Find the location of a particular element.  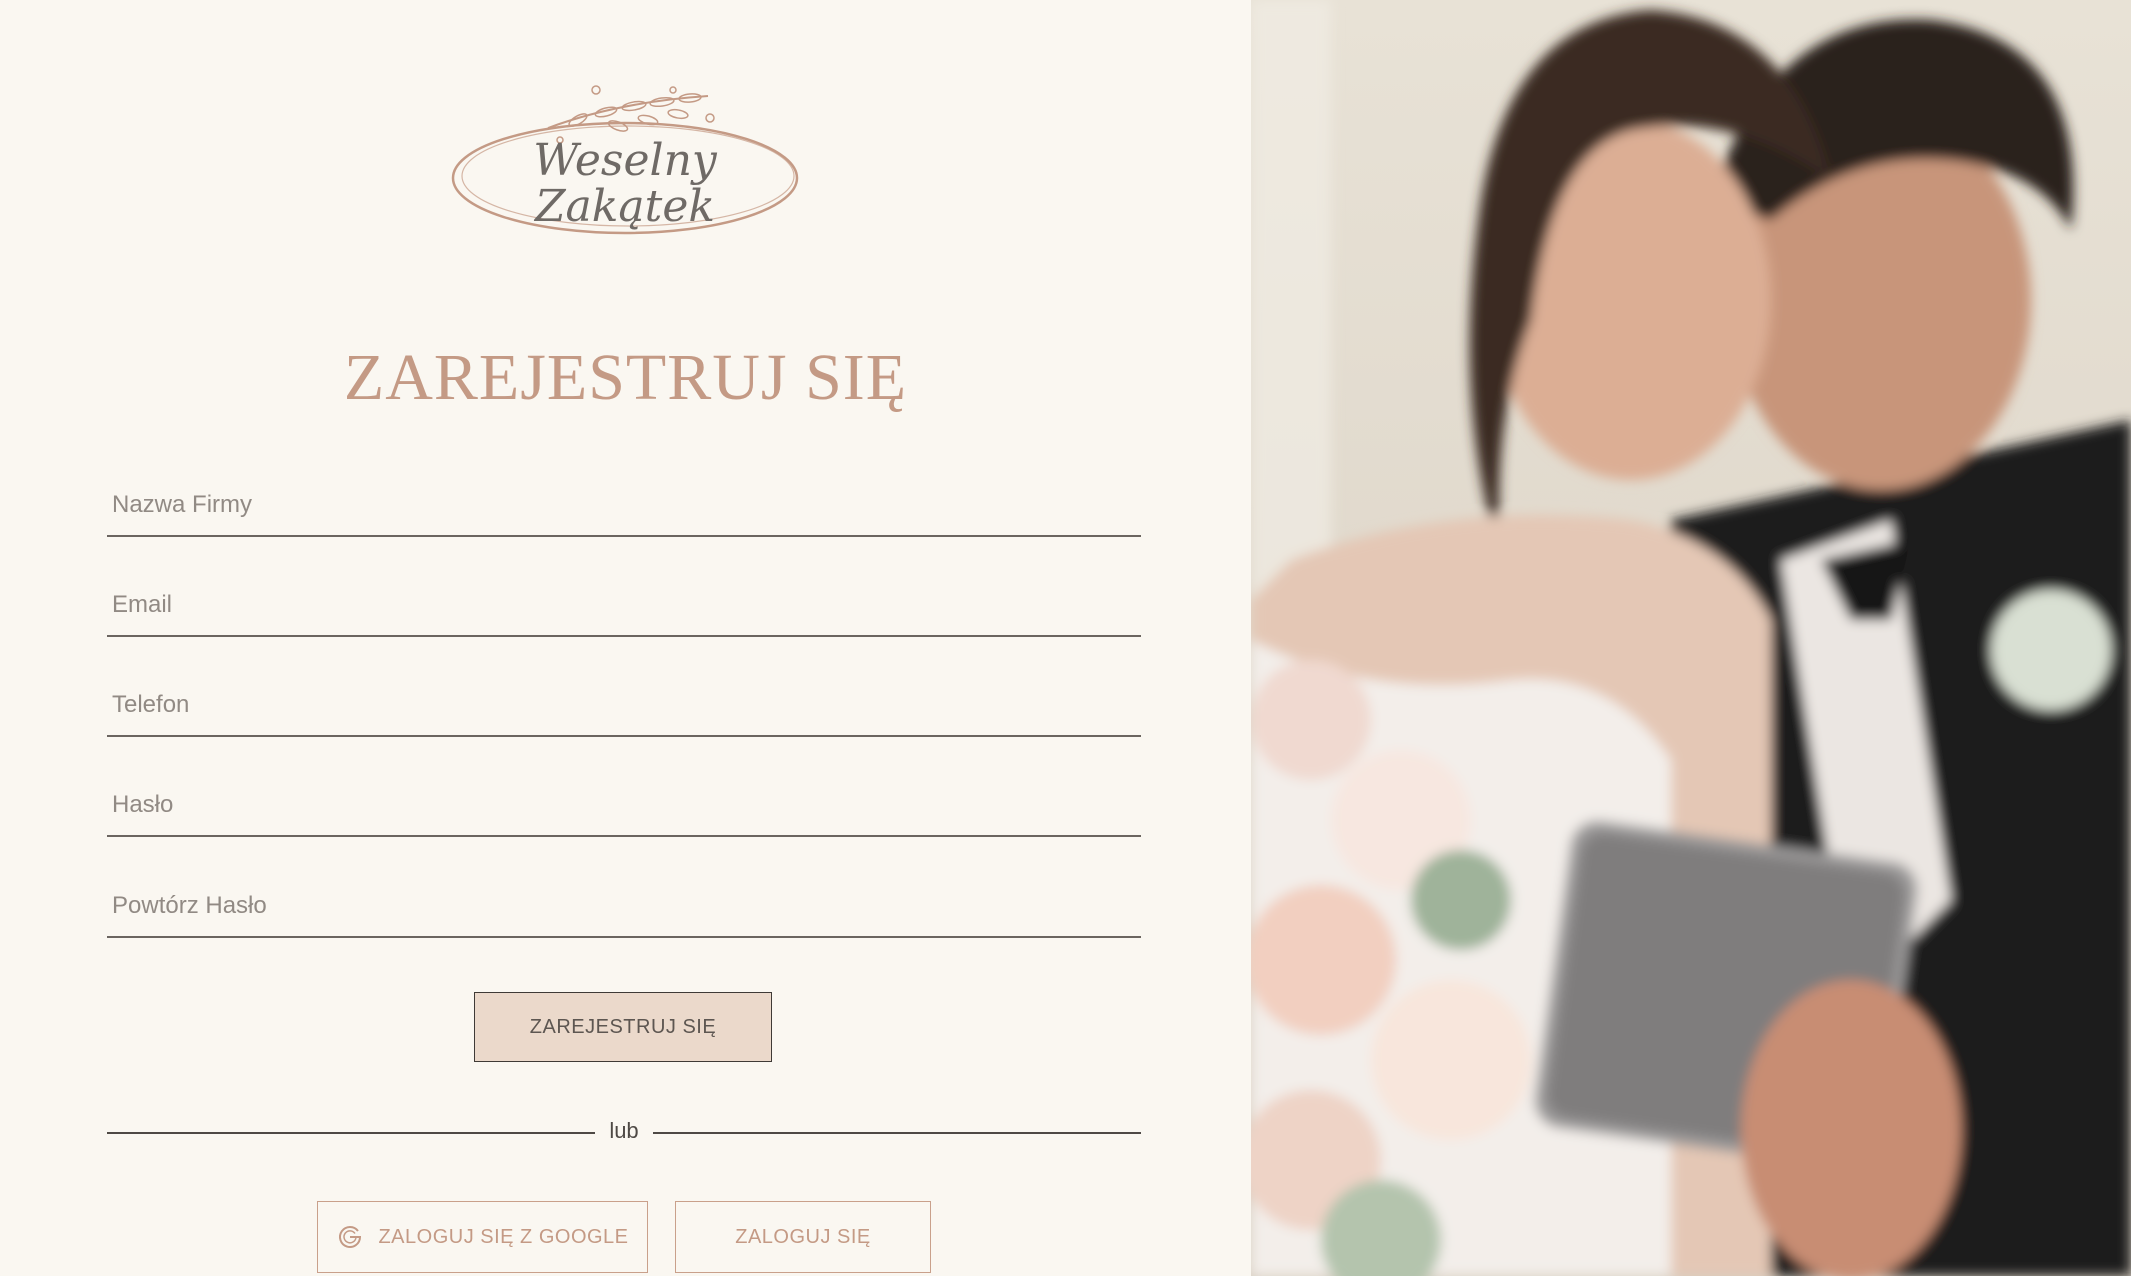

logo-line-1: Weselny is located at coordinates (625, 160).